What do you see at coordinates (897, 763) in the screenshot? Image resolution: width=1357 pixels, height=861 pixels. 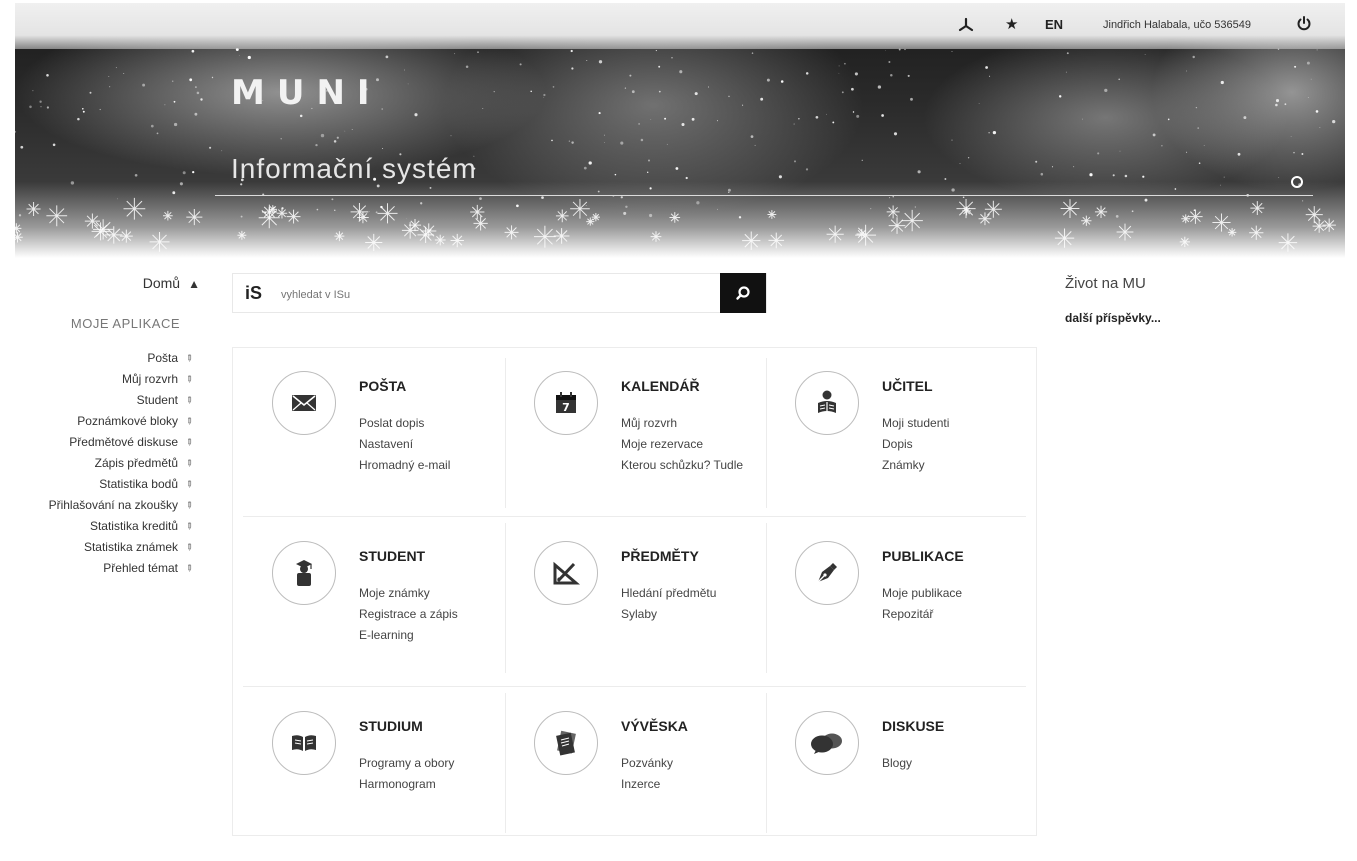 I see `tile-link: Blogy` at bounding box center [897, 763].